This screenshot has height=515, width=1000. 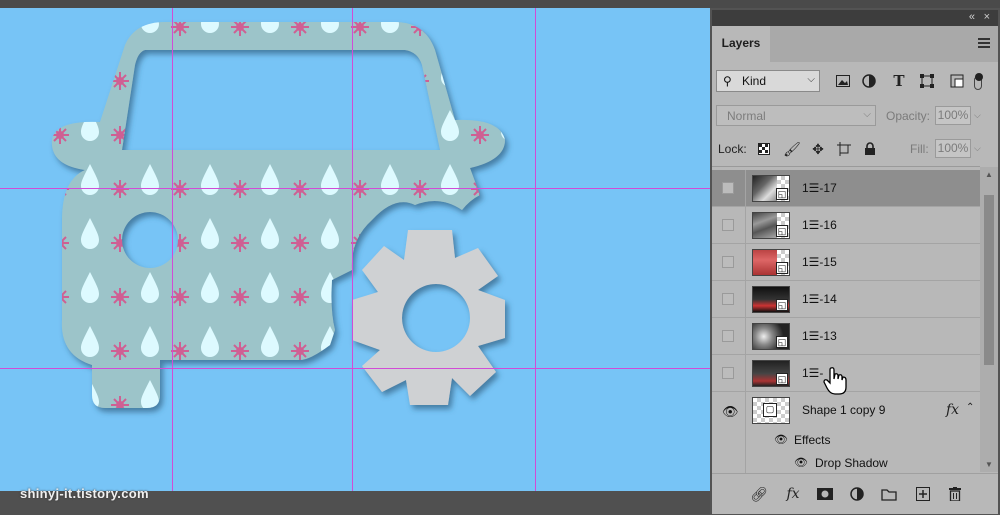 I want to click on scroll-up-icon: ▲, so click(x=989, y=174).